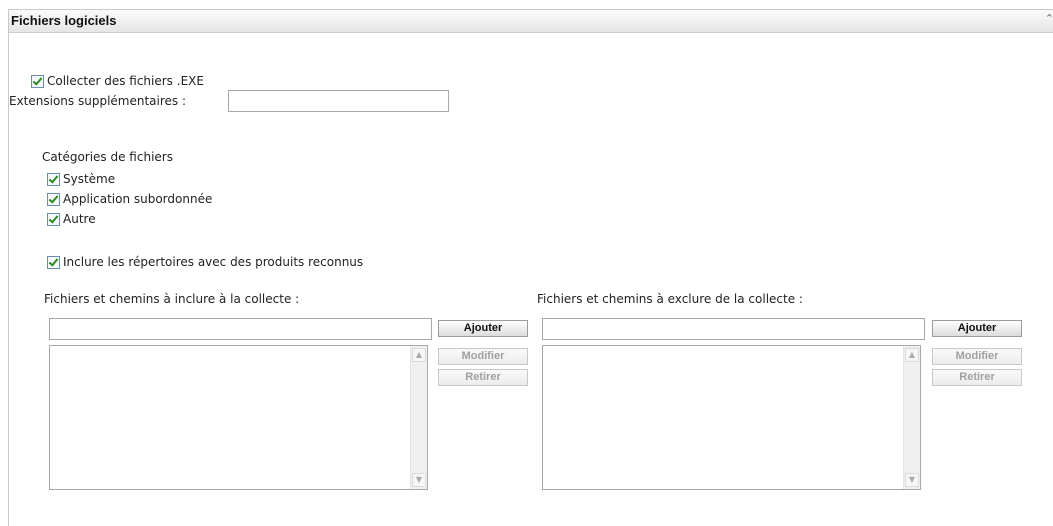 This screenshot has height=526, width=1053. Describe the element at coordinates (89, 179) in the screenshot. I see `category-system-label: Système` at that location.